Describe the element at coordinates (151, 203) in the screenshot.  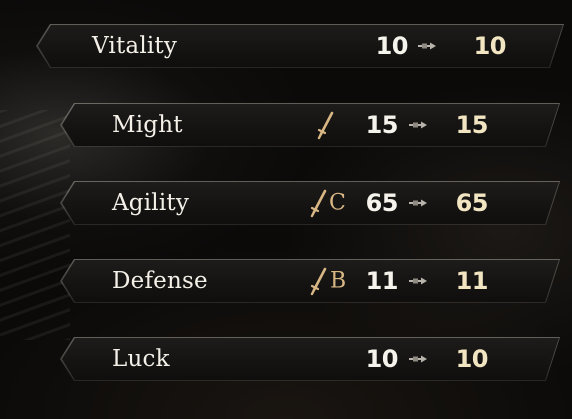
I see `stat-name: Agility` at that location.